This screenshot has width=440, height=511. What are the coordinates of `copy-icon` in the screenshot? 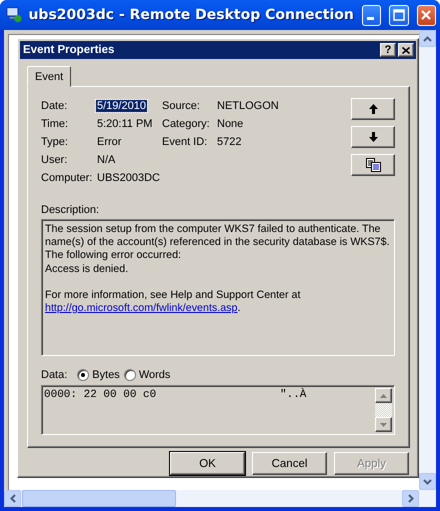 It's located at (373, 165).